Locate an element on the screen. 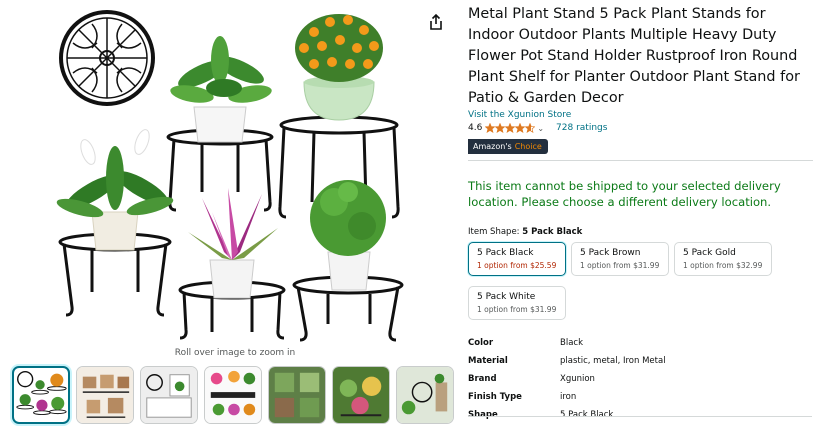  badge-suffix: Choice is located at coordinates (531, 146).